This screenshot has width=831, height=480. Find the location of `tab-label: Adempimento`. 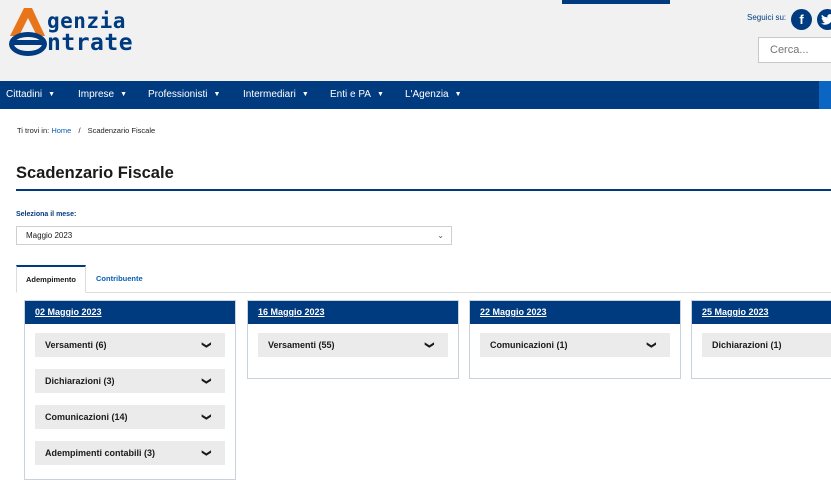

tab-label: Adempimento is located at coordinates (51, 279).